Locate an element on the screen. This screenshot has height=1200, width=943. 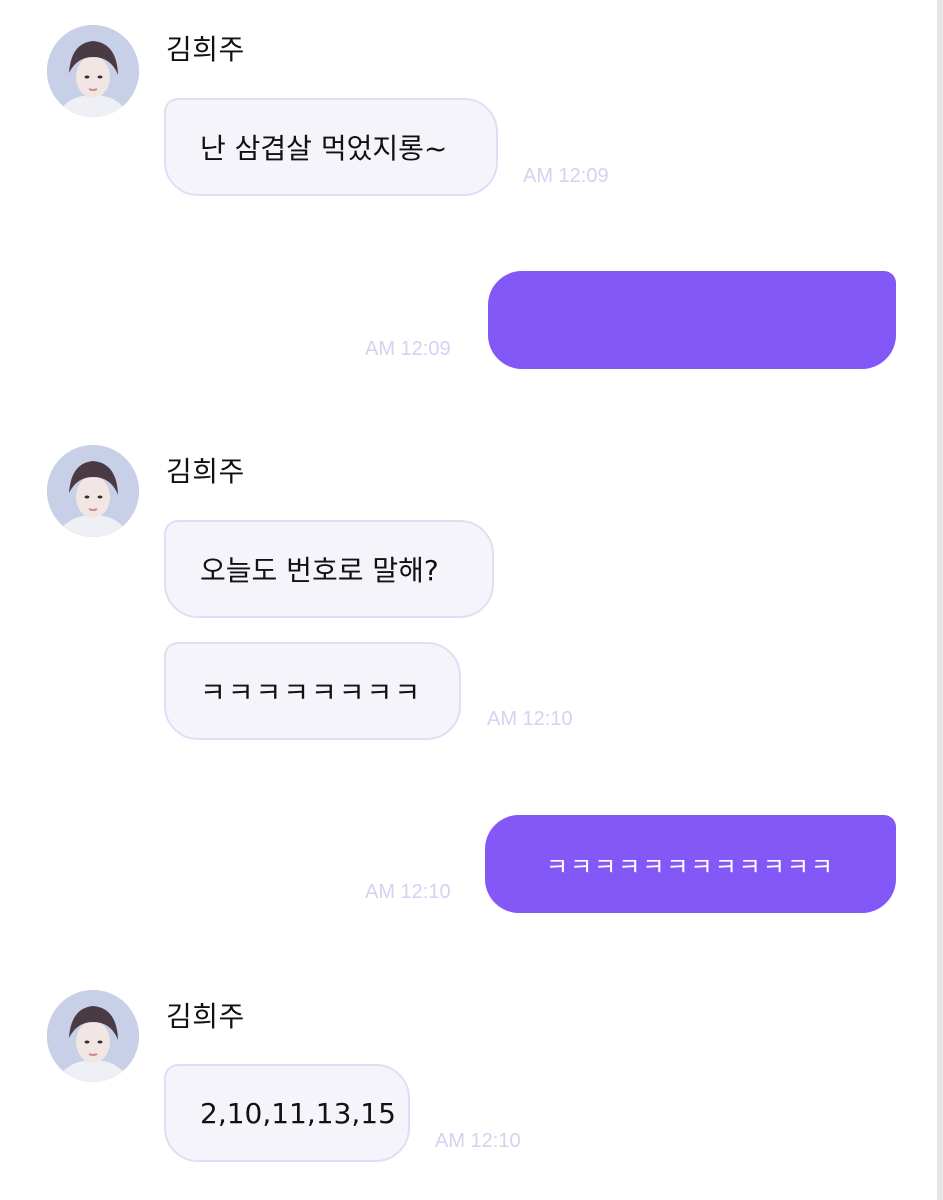
incoming-message-bubble: 오늘도 번호로 말해? is located at coordinates (329, 569).